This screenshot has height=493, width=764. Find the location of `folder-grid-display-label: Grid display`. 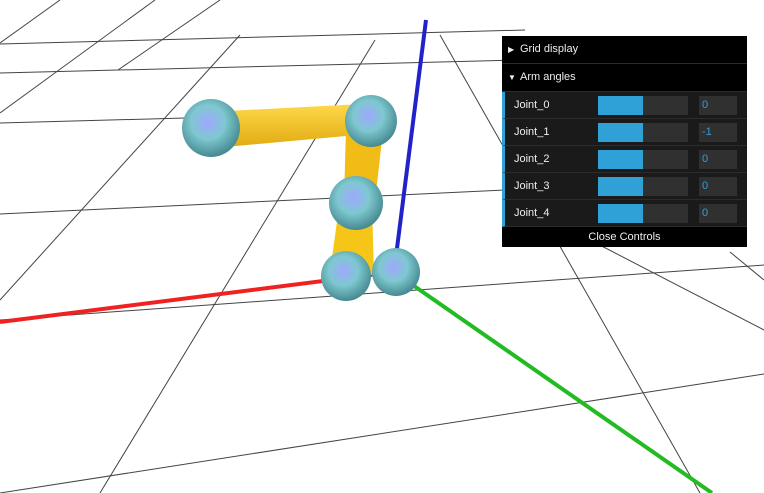

folder-grid-display-label: Grid display is located at coordinates (549, 49).